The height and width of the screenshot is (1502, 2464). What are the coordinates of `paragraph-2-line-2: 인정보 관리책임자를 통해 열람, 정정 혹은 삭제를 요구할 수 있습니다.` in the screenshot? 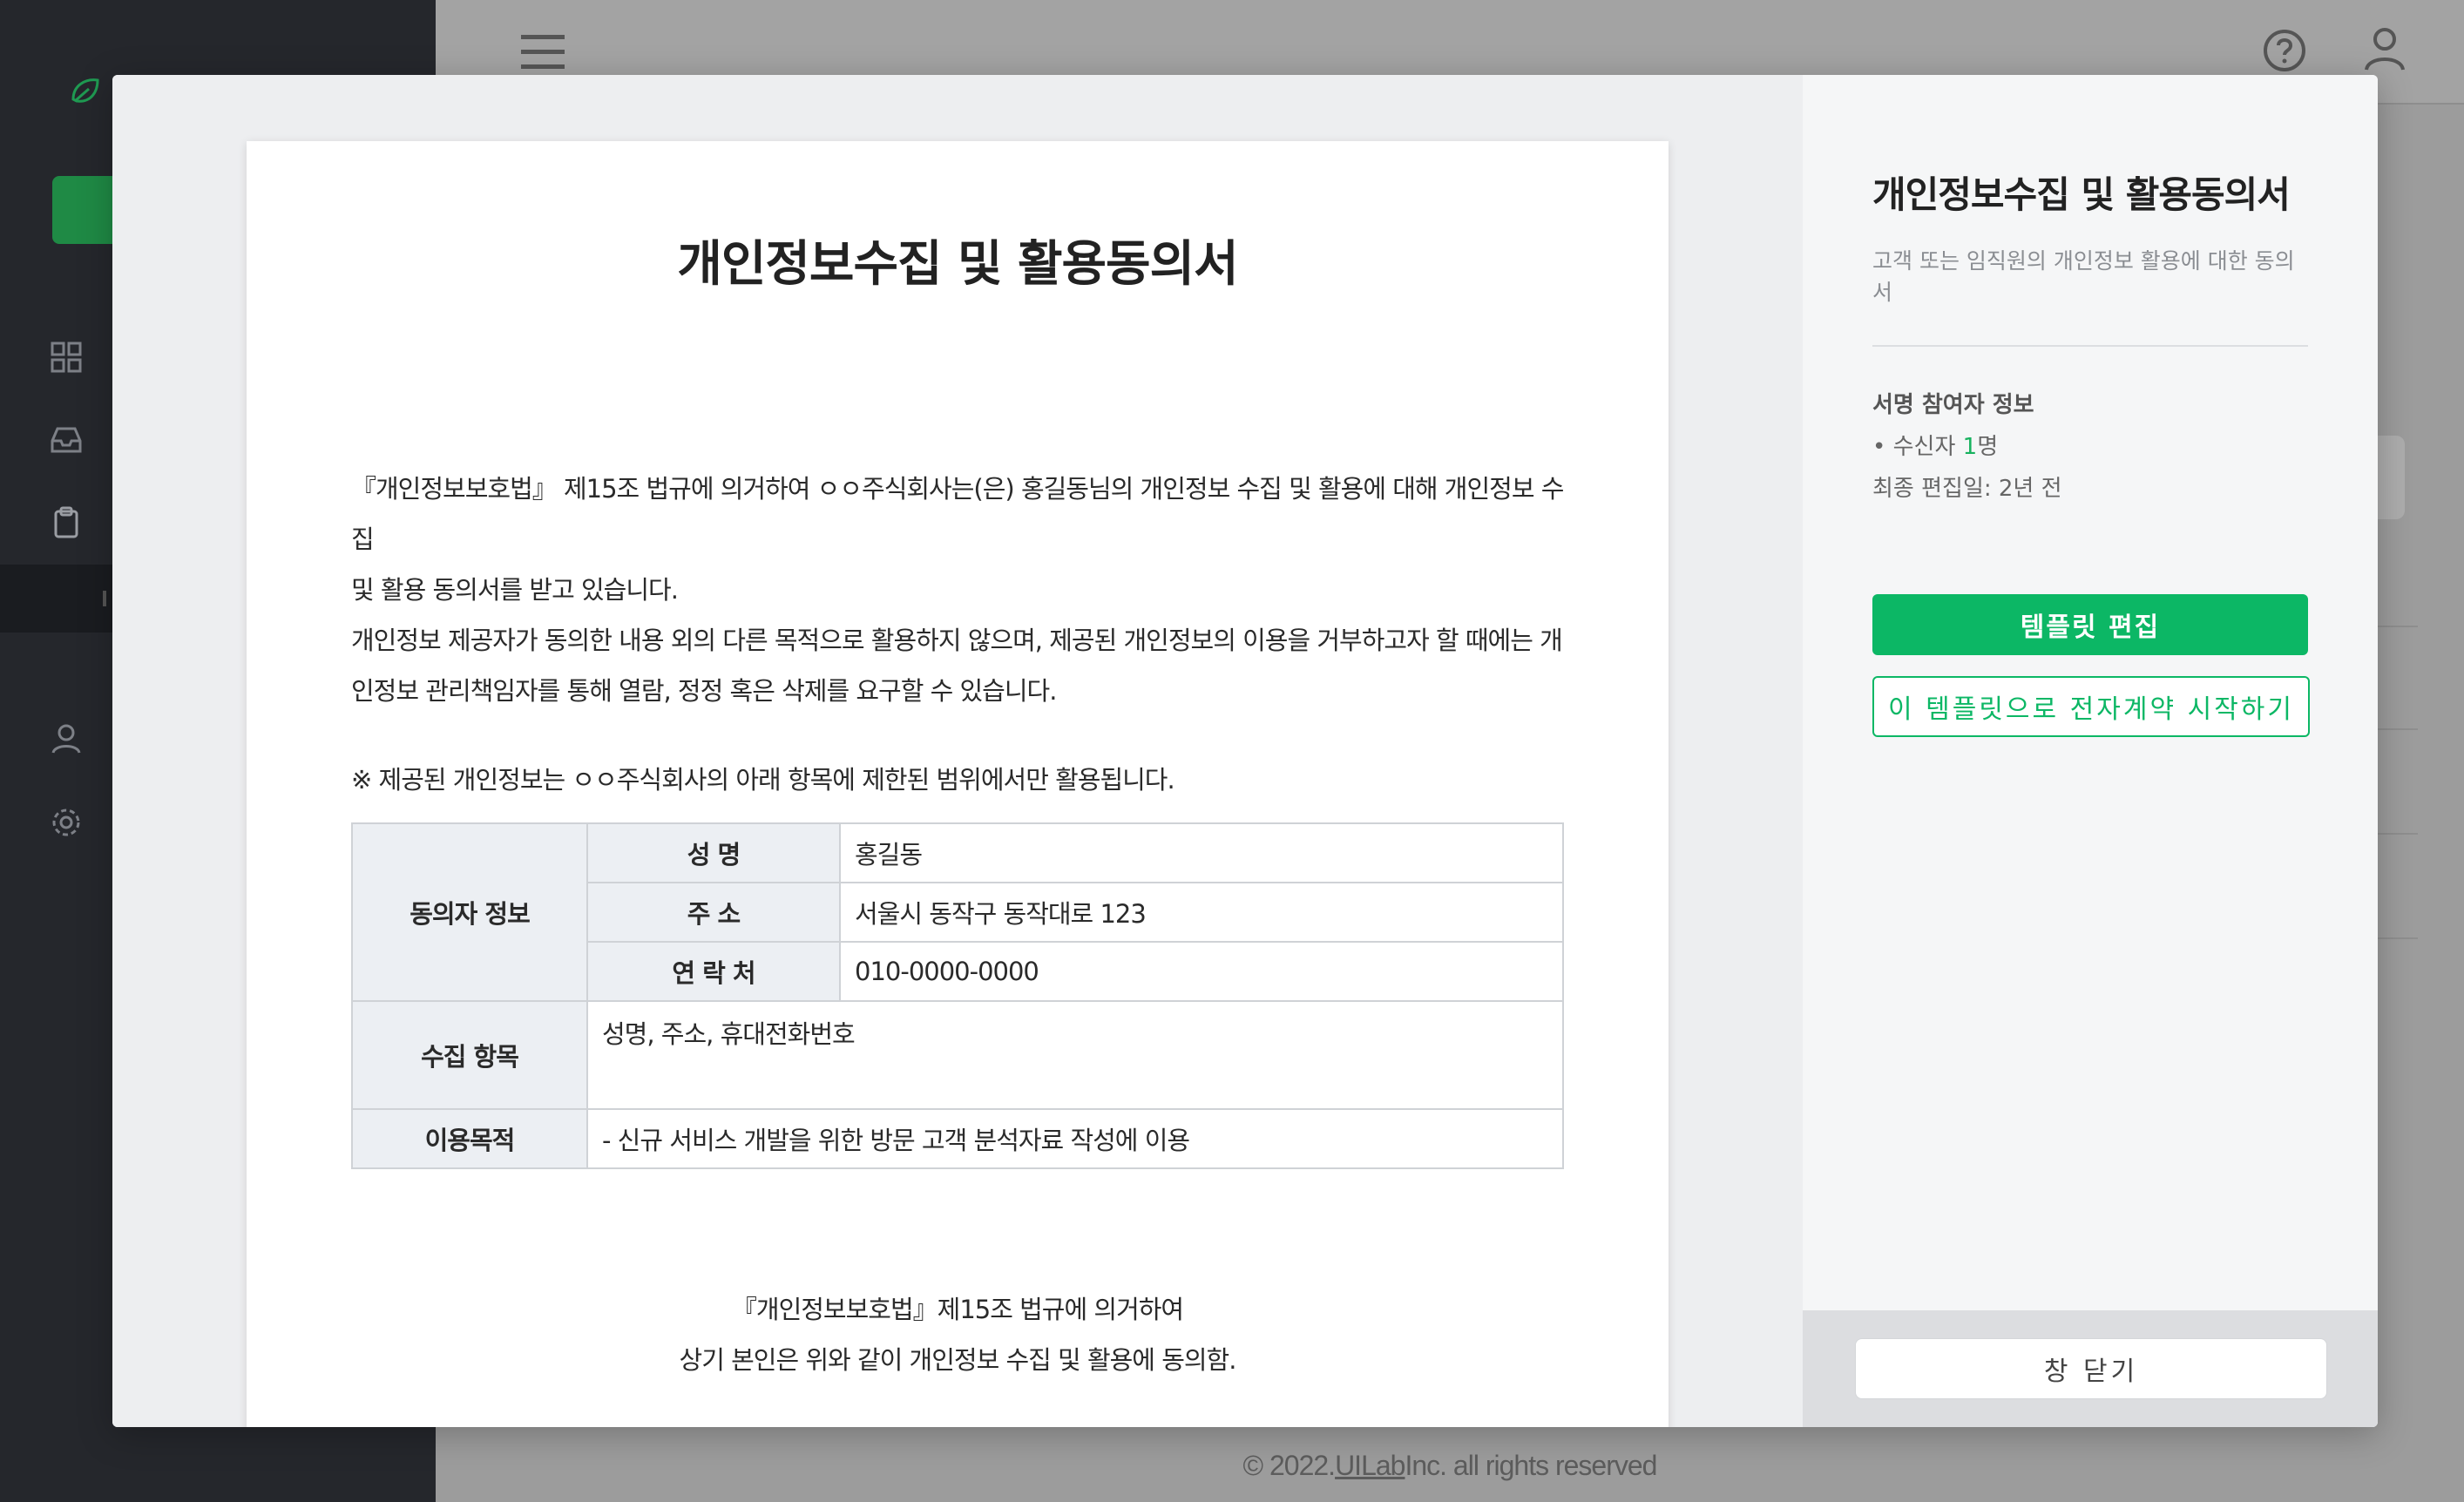 It's located at (704, 691).